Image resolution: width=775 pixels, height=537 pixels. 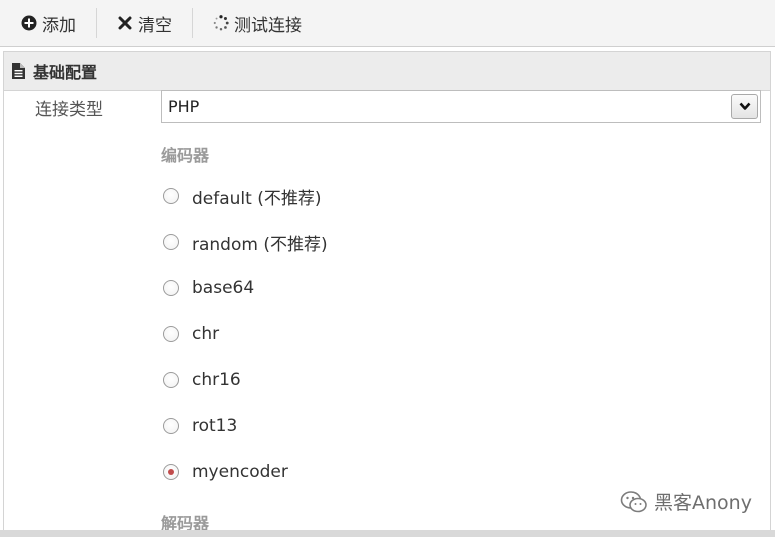 I want to click on document-icon, so click(x=19, y=71).